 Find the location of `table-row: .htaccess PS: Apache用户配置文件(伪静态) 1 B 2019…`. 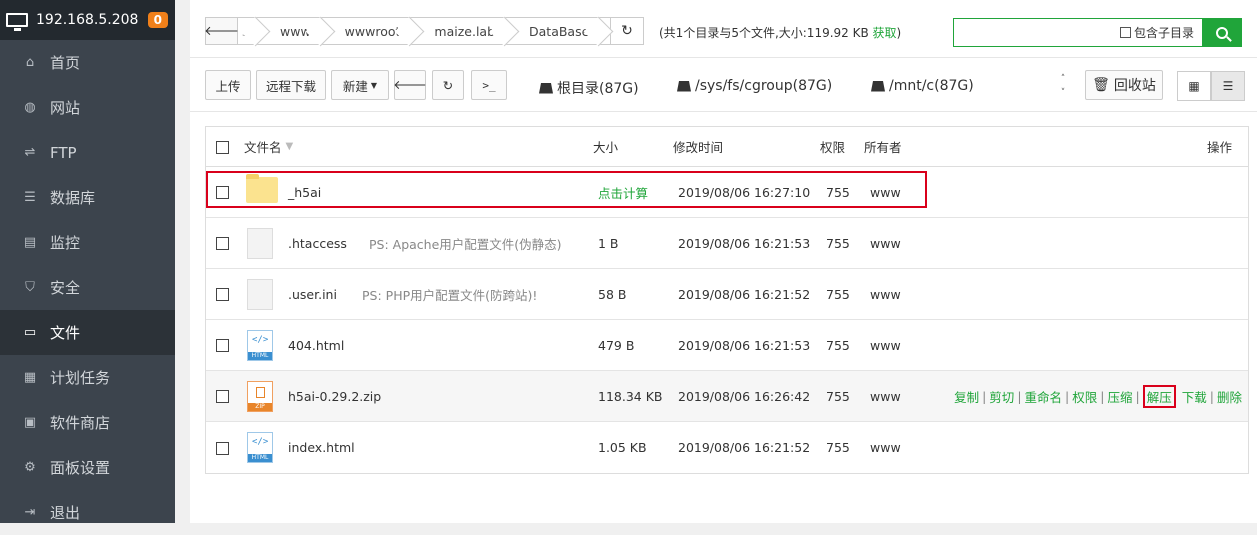

table-row: .htaccess PS: Apache用户配置文件(伪静态) 1 B 2019… is located at coordinates (727, 243).